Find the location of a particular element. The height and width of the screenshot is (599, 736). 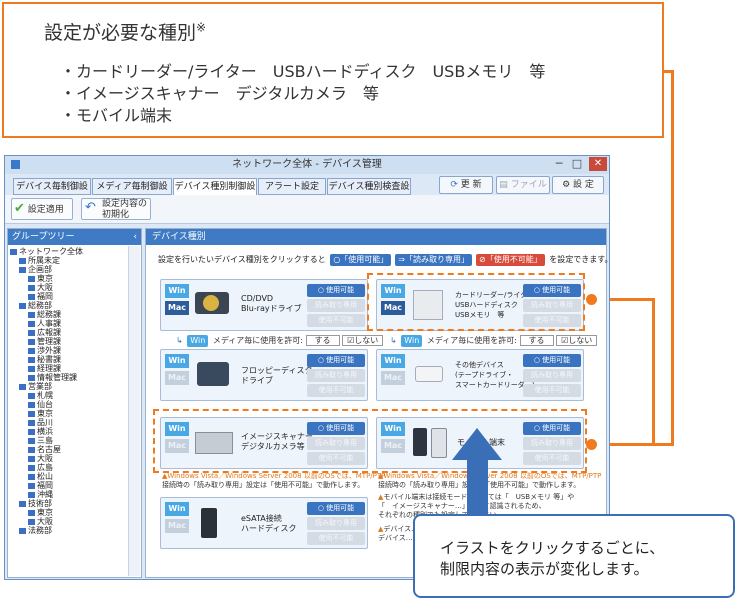

tree-item: 品川 is located at coordinates (69, 422).